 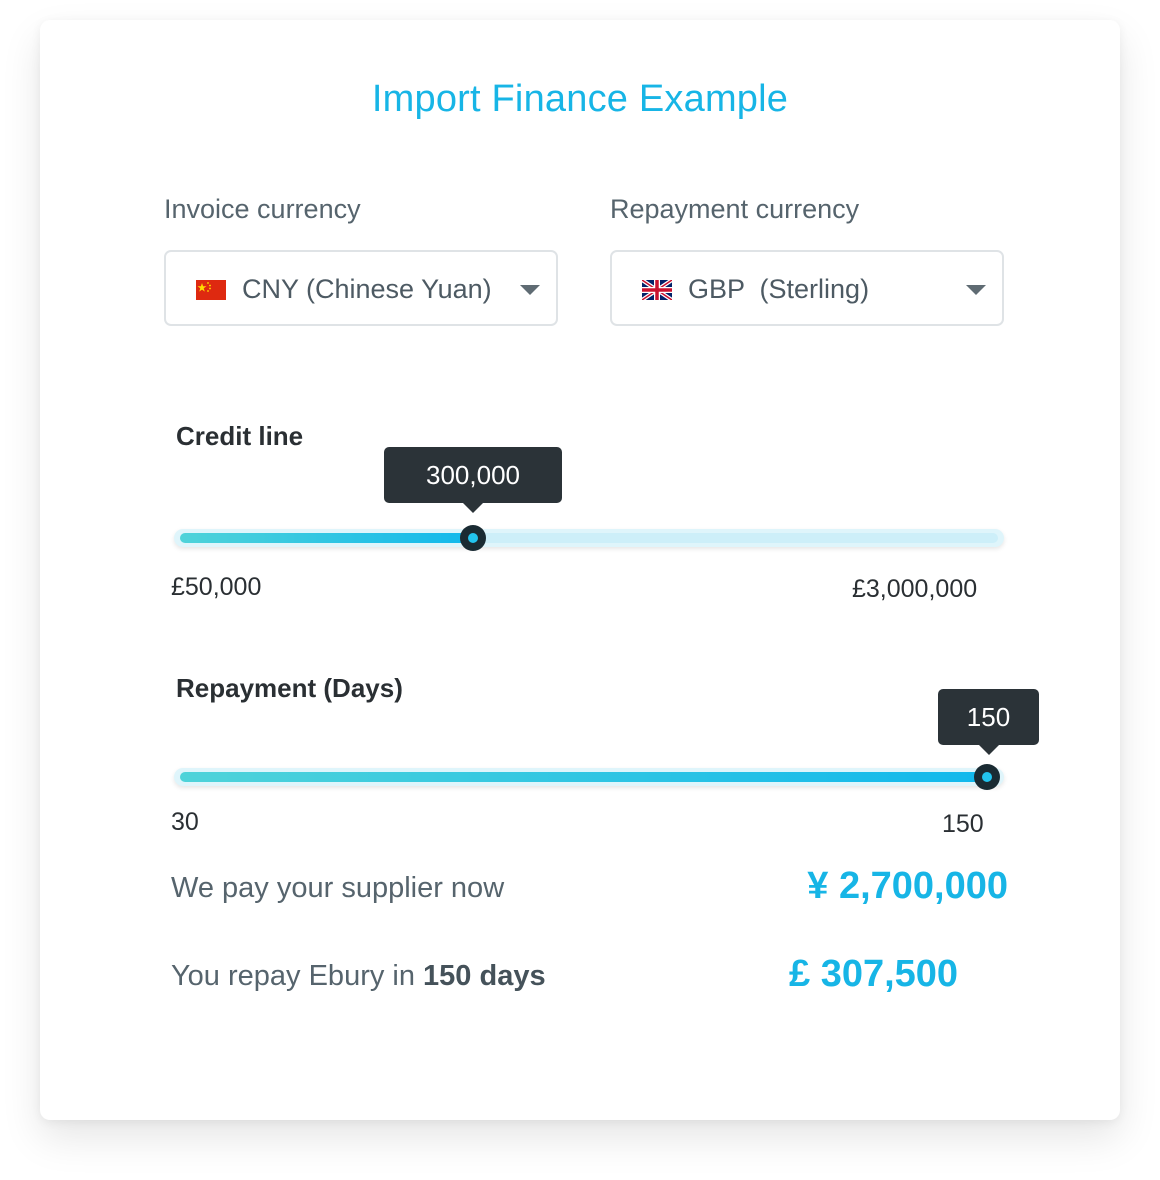 What do you see at coordinates (473, 480) in the screenshot?
I see `credit-line-tooltip: 300,000` at bounding box center [473, 480].